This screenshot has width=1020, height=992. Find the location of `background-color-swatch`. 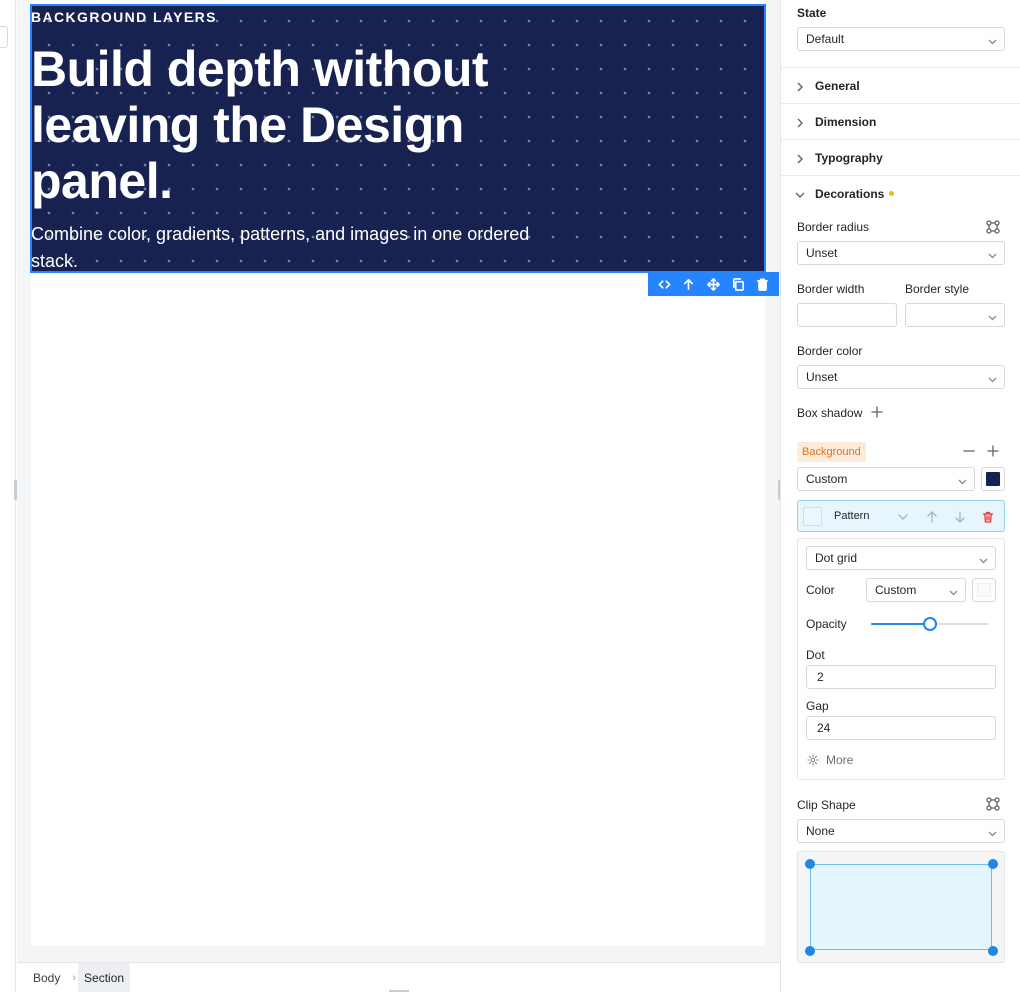

background-color-swatch is located at coordinates (993, 479).